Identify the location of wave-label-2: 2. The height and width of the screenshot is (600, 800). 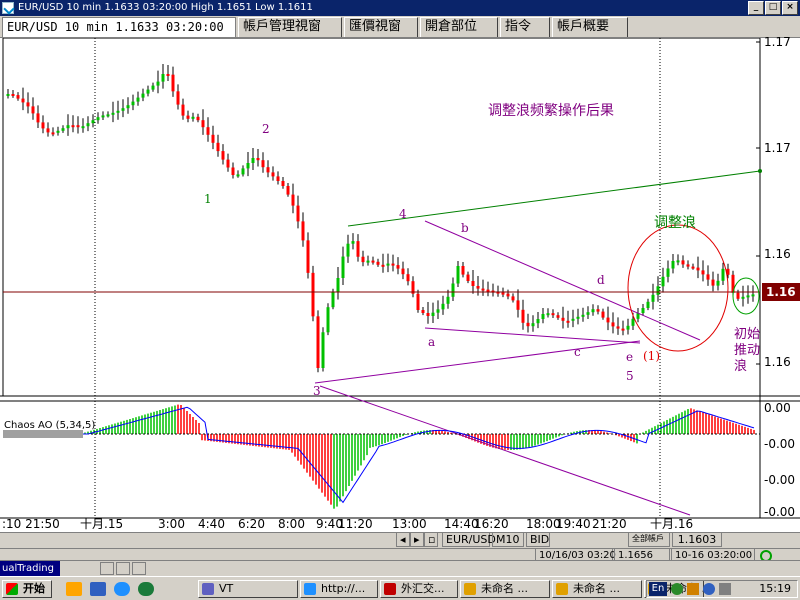
(266, 129).